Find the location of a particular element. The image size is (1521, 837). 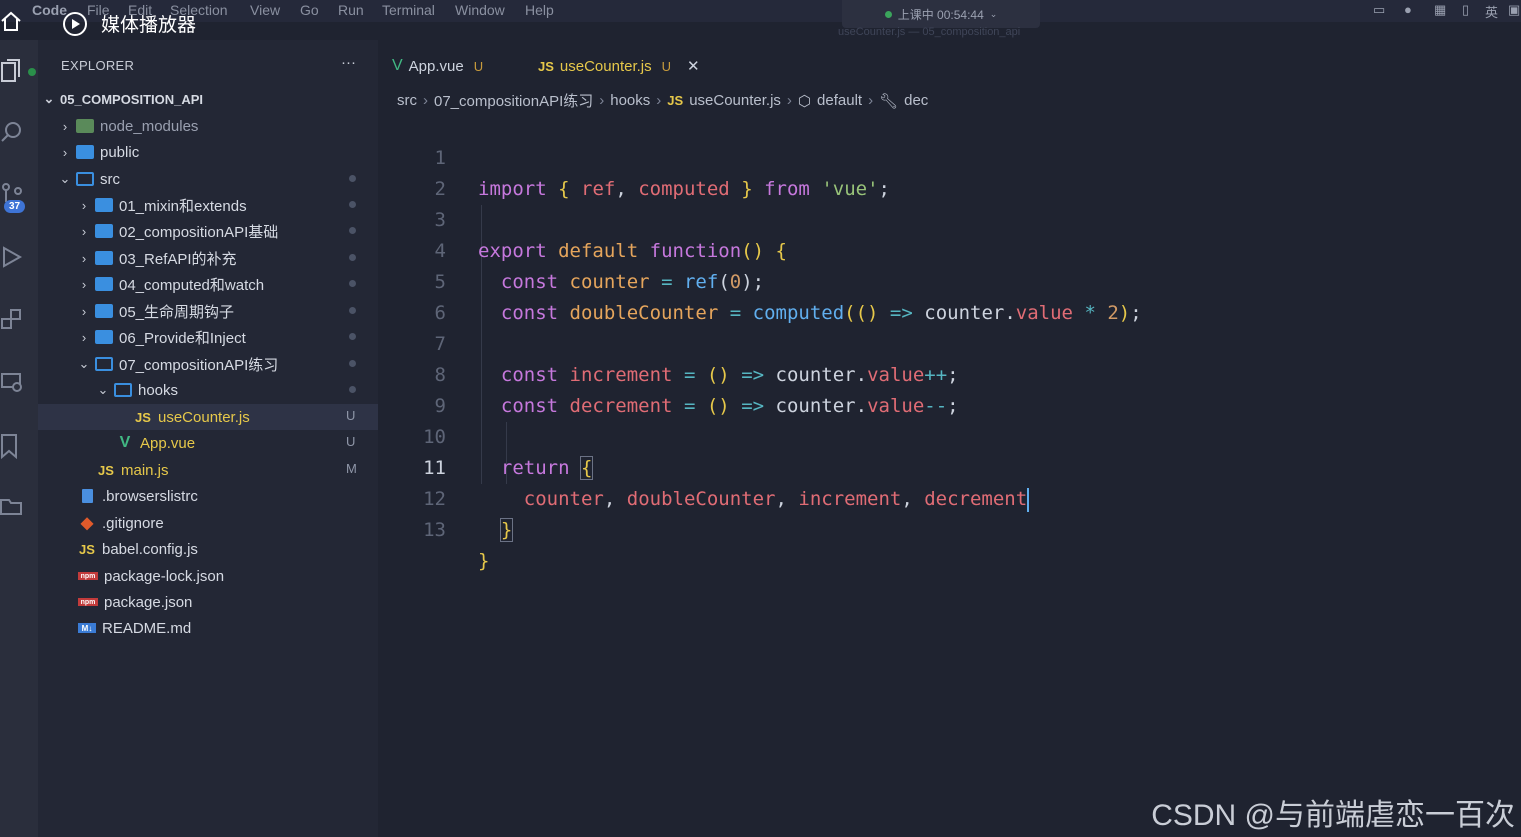

tab-label: App.vue is located at coordinates (436, 66).